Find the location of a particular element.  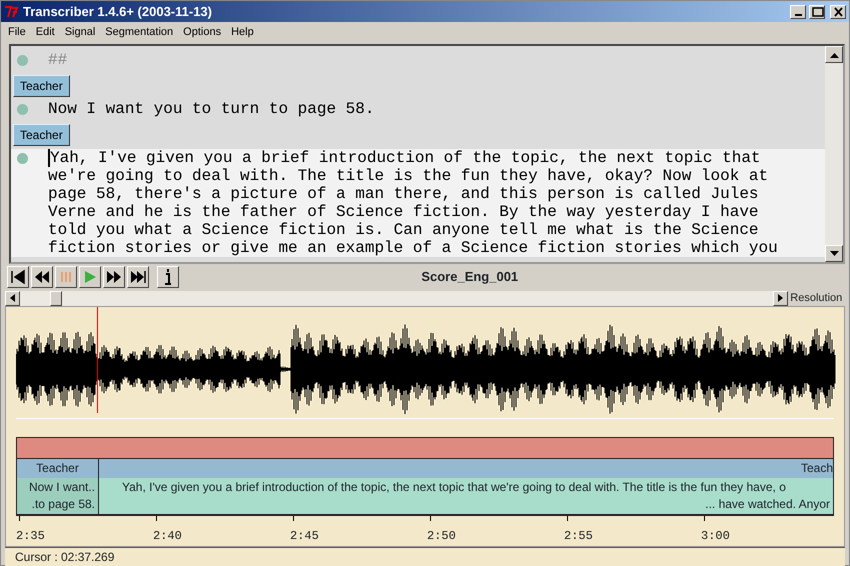

skip-to-start-button is located at coordinates (18, 277).